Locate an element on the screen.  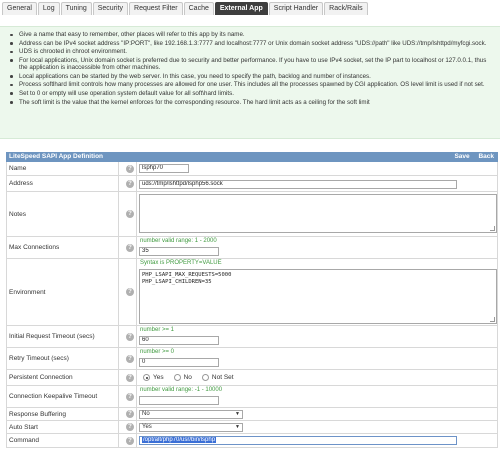
response-buffering-label: Response Buffering is located at coordinates (63, 414).